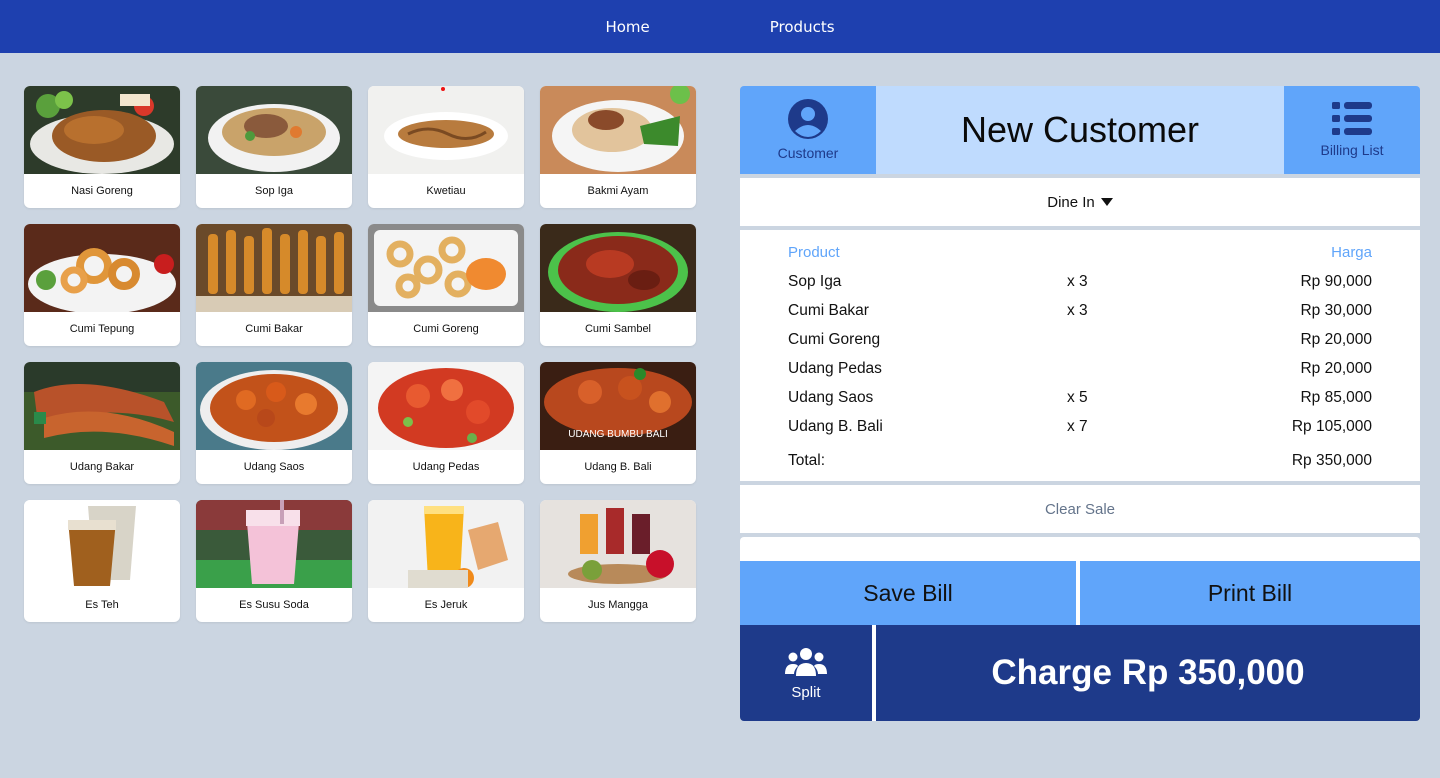  Describe the element at coordinates (1336, 397) in the screenshot. I see `bill-item-price: Rp 85,000` at that location.